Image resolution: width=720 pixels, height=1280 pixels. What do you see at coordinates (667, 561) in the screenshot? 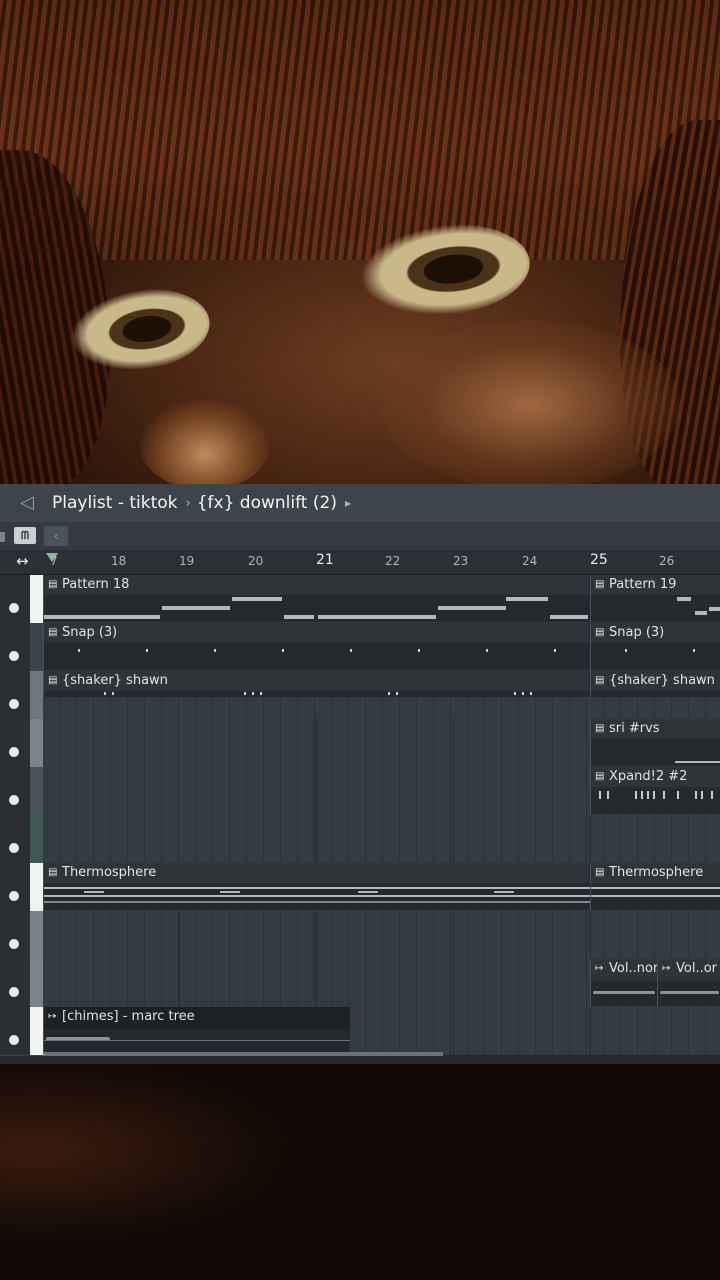
I see `ruler-number: 26` at bounding box center [667, 561].